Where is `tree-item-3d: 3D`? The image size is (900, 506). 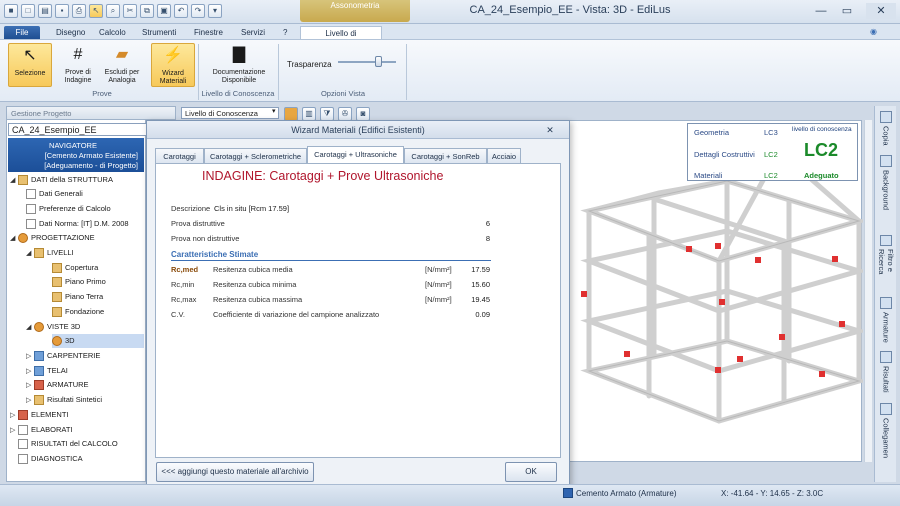 tree-item-3d: 3D is located at coordinates (98, 341).